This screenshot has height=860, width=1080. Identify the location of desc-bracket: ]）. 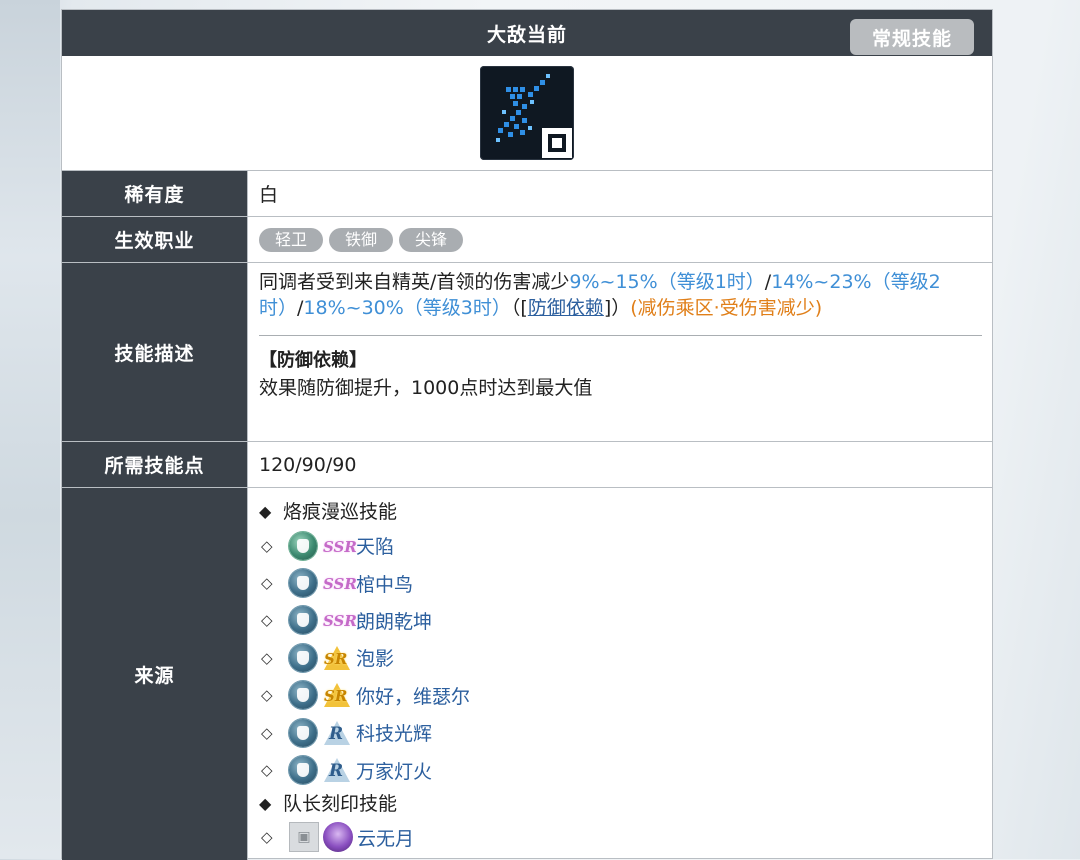
(617, 308).